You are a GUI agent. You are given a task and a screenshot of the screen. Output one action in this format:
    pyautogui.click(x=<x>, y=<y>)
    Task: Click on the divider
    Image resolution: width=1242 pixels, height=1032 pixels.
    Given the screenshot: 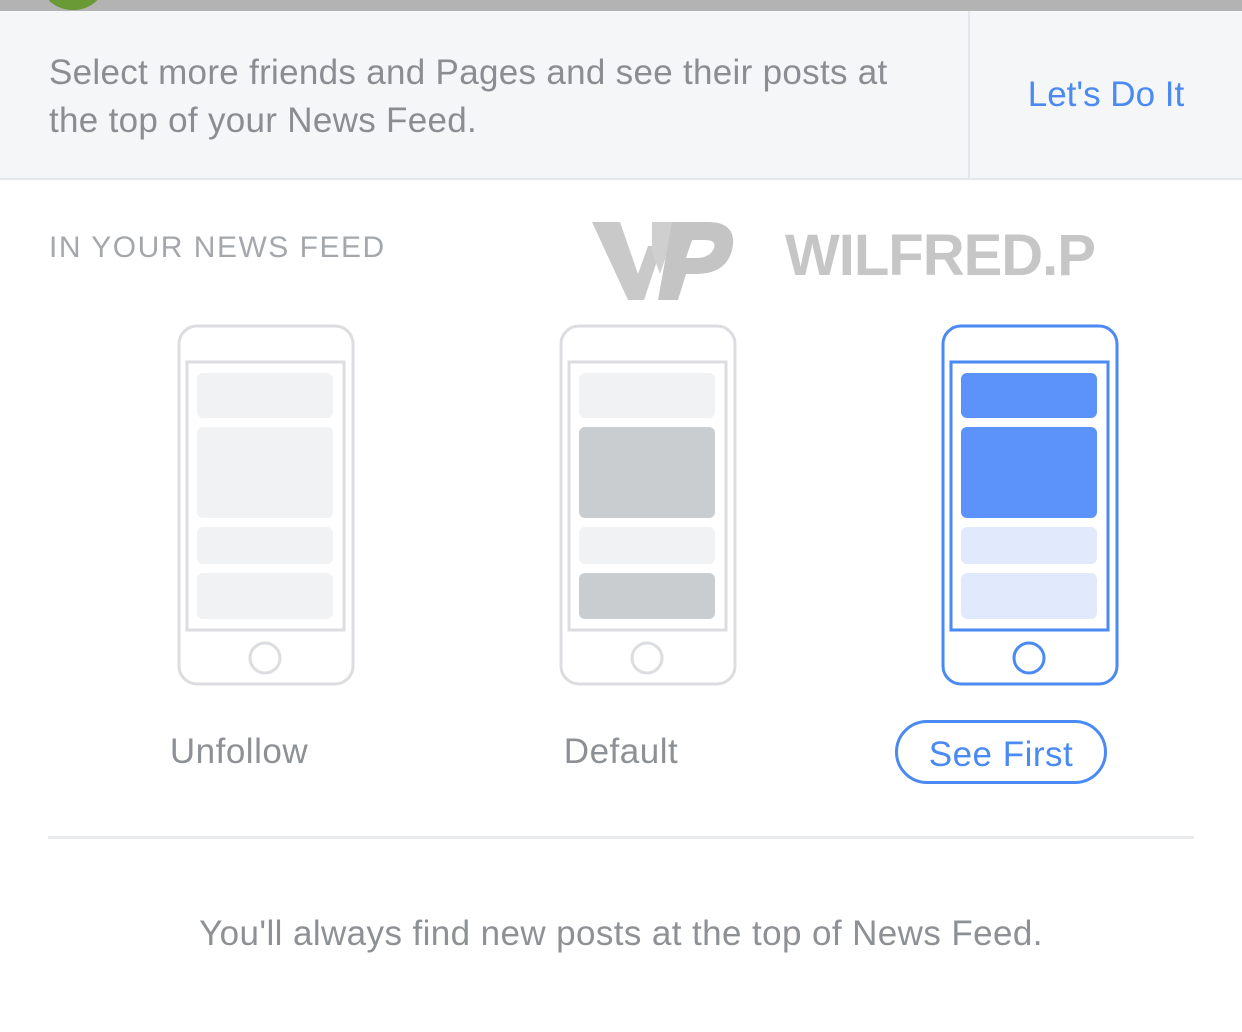 What is the action you would take?
    pyautogui.click(x=621, y=837)
    